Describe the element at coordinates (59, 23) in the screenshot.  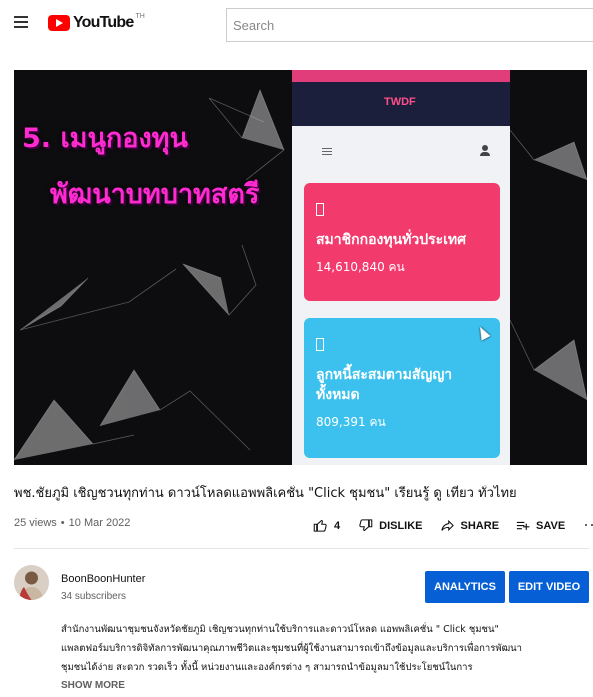
I see `youtube-play-icon` at that location.